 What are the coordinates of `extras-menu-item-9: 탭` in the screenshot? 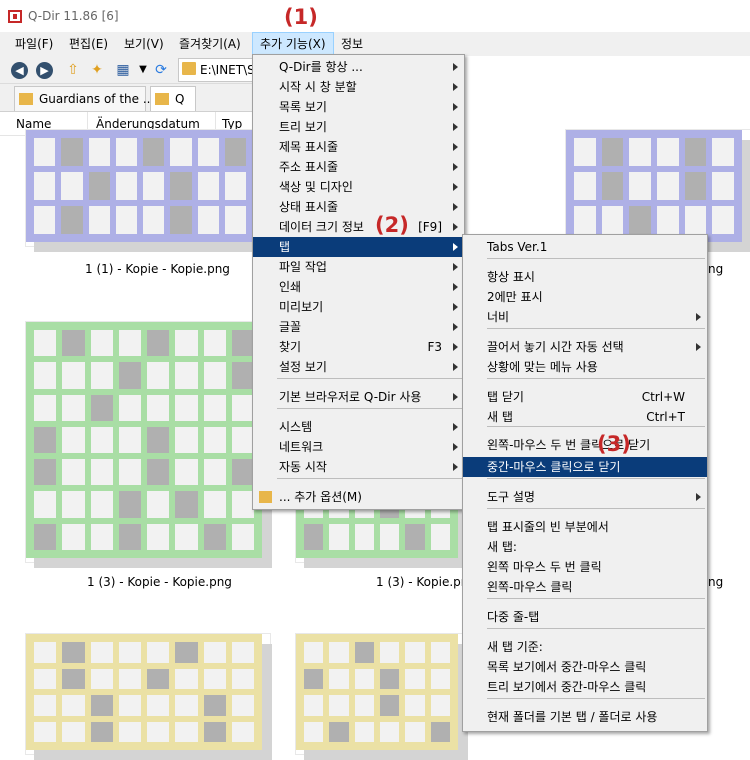 It's located at (358, 247).